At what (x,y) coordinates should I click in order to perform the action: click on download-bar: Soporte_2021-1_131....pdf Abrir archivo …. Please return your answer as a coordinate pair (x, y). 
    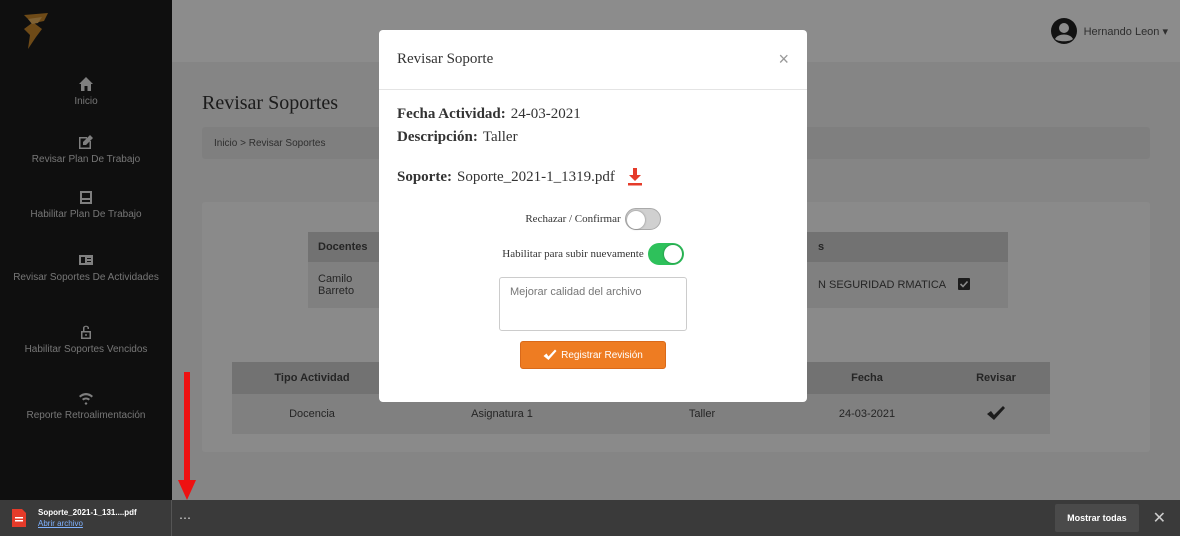
    Looking at the image, I should click on (590, 518).